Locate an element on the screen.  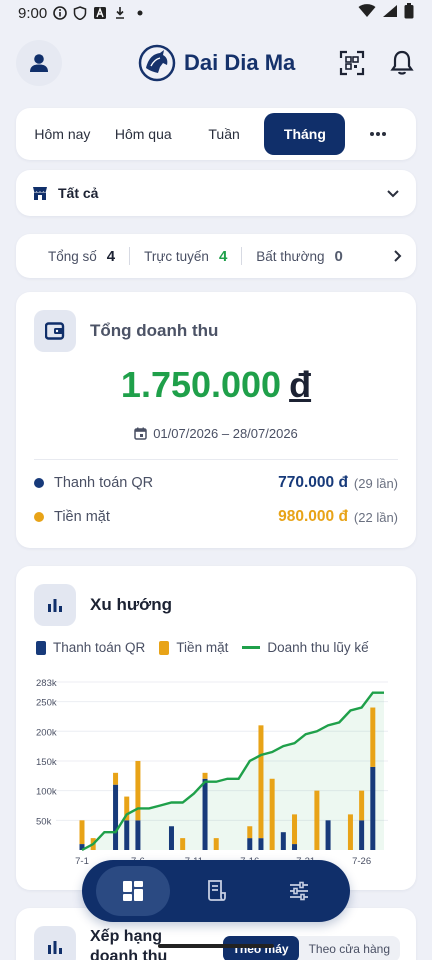
legend-swatch is located at coordinates (164, 647).